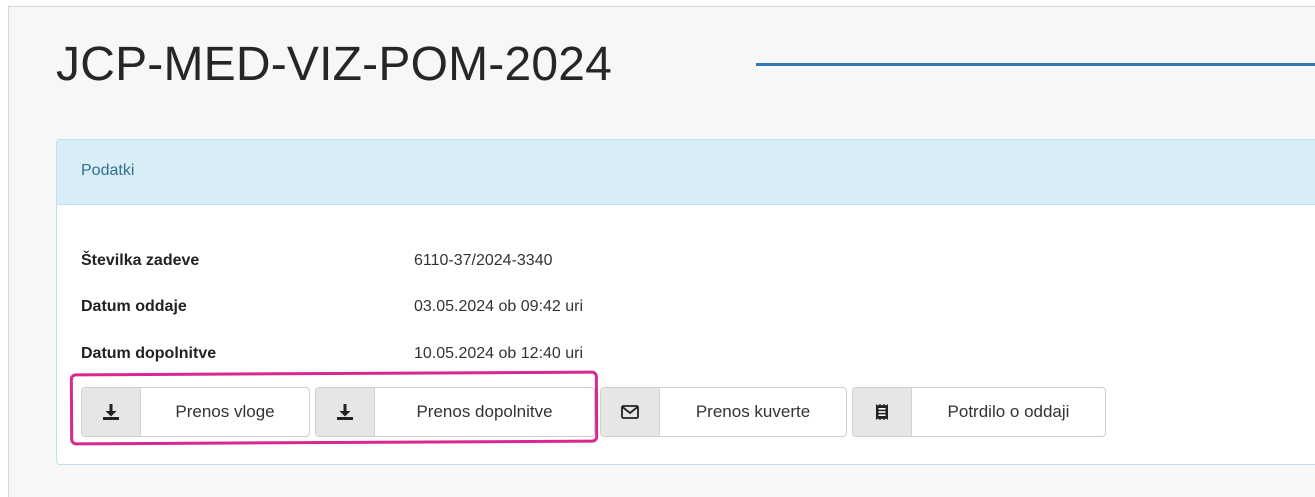 The image size is (1315, 497). What do you see at coordinates (149, 353) in the screenshot?
I see `field-label: Datum dopolnitve` at bounding box center [149, 353].